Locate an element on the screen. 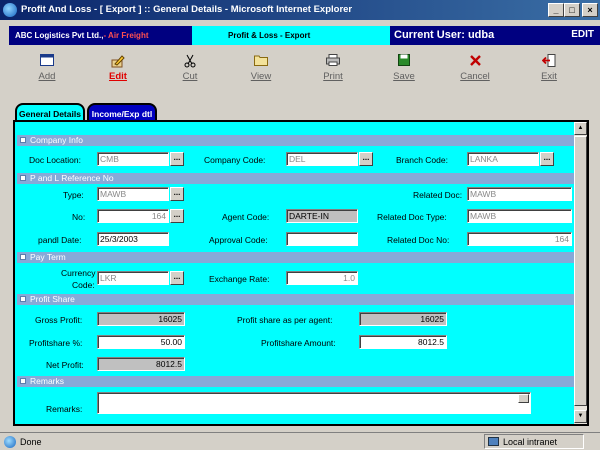  net-profit-field: 8012.5 is located at coordinates (141, 364).